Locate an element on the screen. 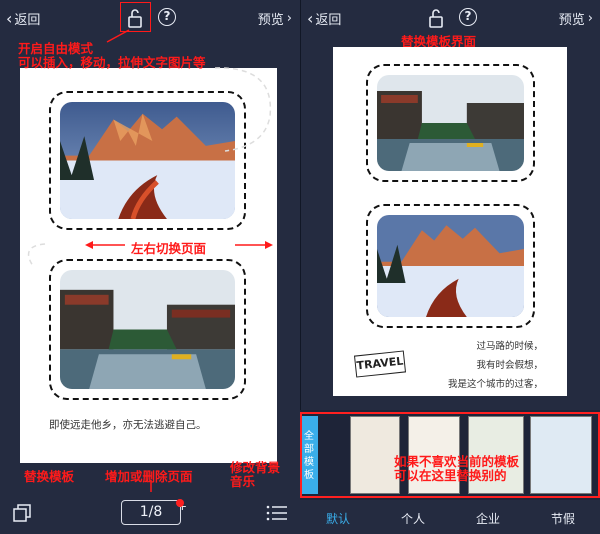 The width and height of the screenshot is (600, 534). replace-template-icon is located at coordinates (22, 513).